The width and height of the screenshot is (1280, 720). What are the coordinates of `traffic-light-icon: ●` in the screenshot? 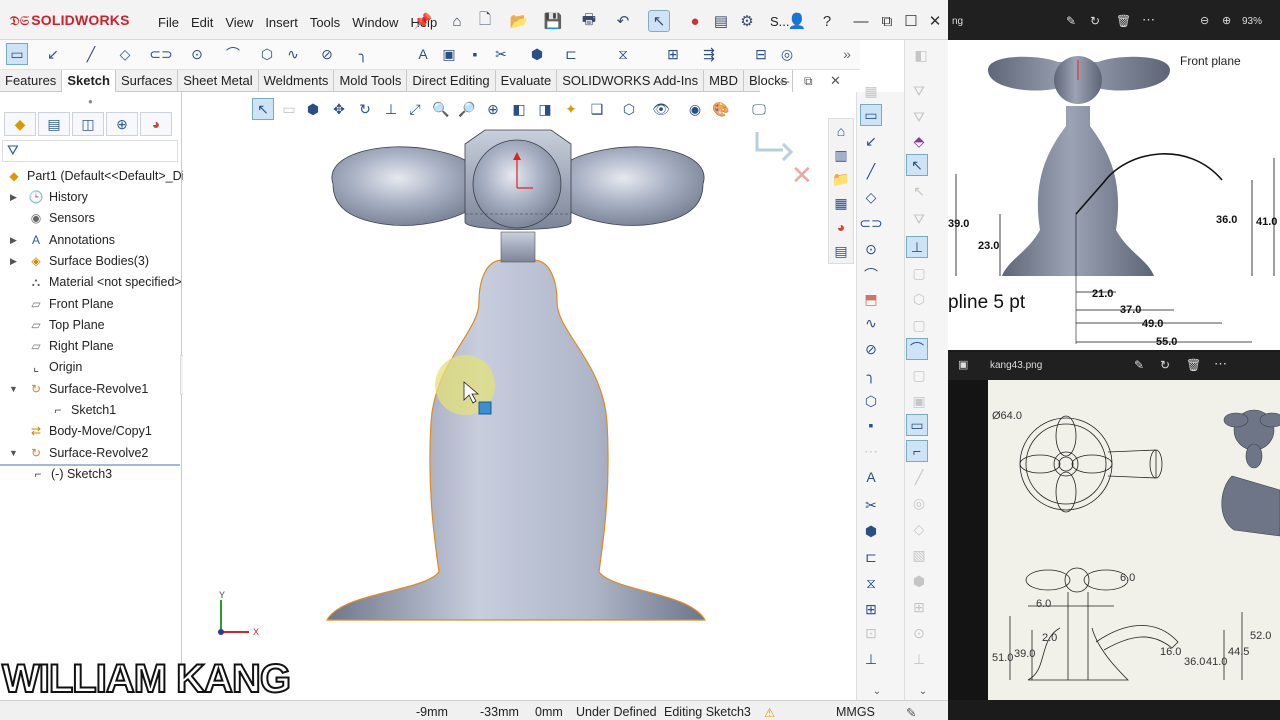 It's located at (695, 21).